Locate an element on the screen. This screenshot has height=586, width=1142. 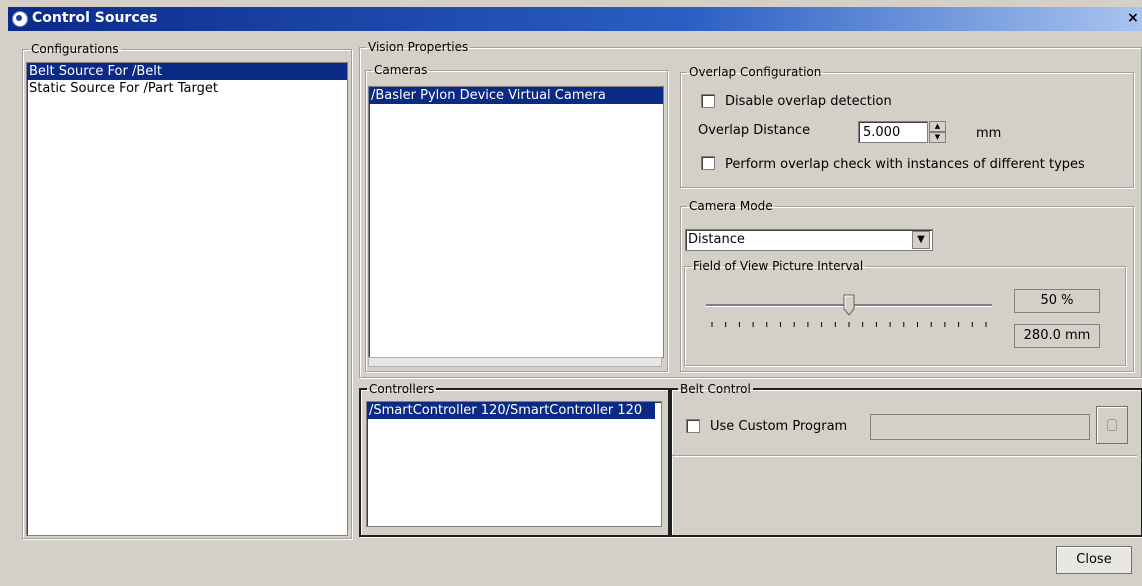
belt-control-group: Belt Control is located at coordinates (906, 460).